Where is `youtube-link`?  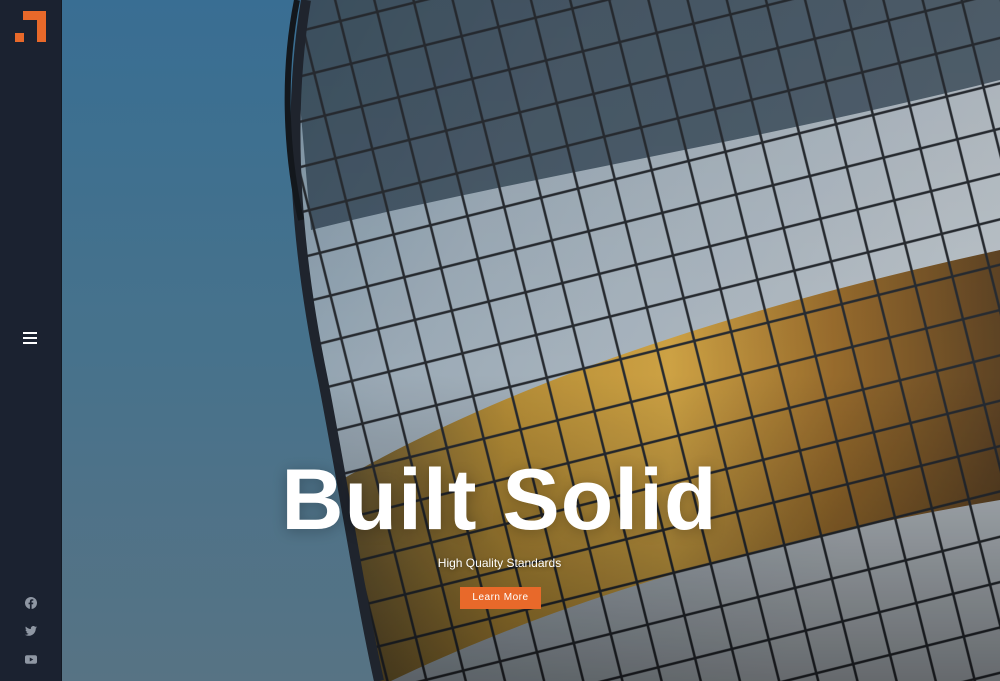
youtube-link is located at coordinates (30, 659).